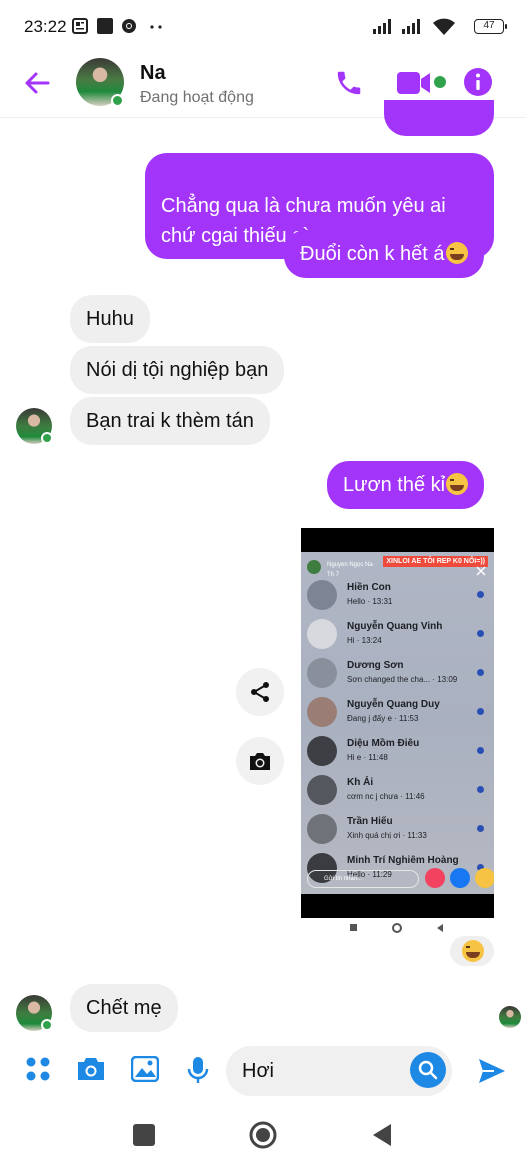 The width and height of the screenshot is (526, 1168). I want to click on message-bubble-incoming: Chết mẹ, so click(124, 1008).